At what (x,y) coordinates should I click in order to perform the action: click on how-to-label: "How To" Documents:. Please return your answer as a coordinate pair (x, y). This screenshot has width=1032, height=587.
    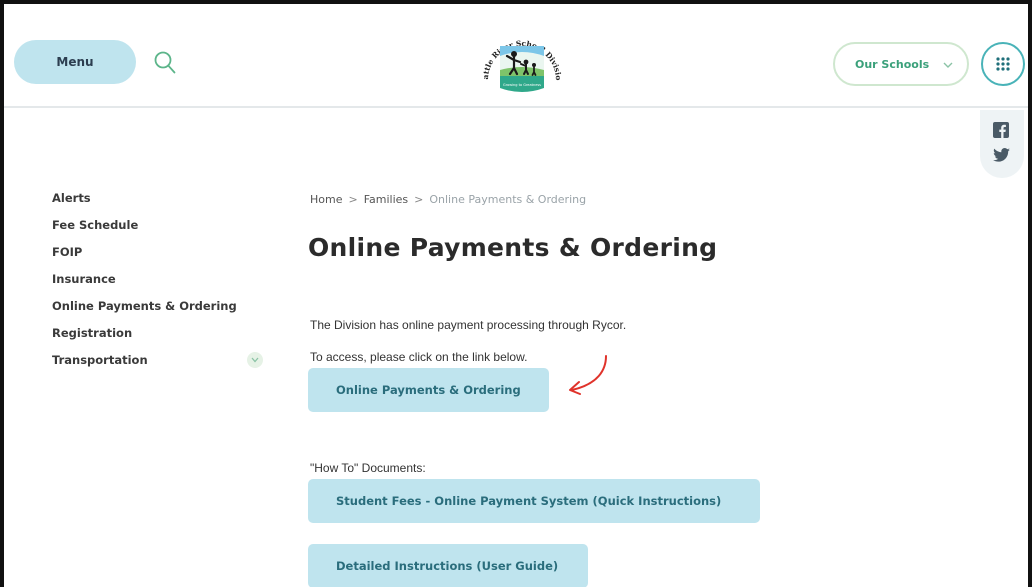
    Looking at the image, I should click on (368, 468).